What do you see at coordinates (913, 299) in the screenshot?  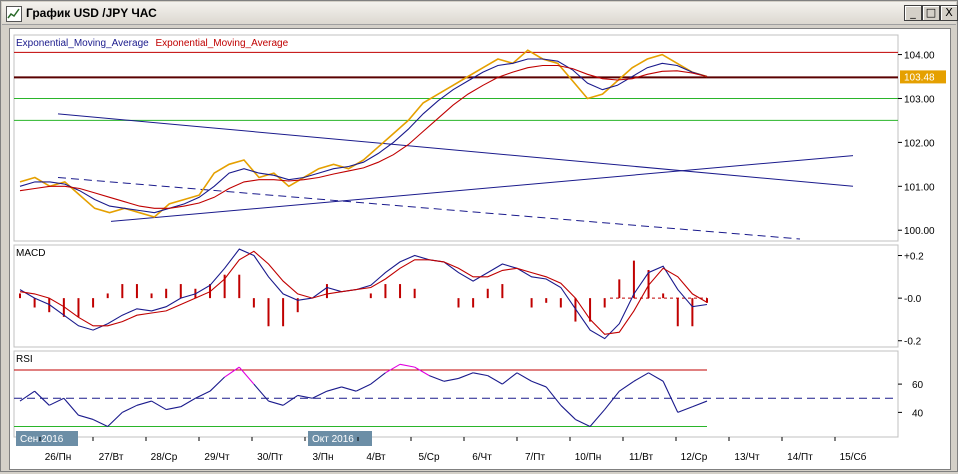 I see `macd-y-tick-label: -0.0` at bounding box center [913, 299].